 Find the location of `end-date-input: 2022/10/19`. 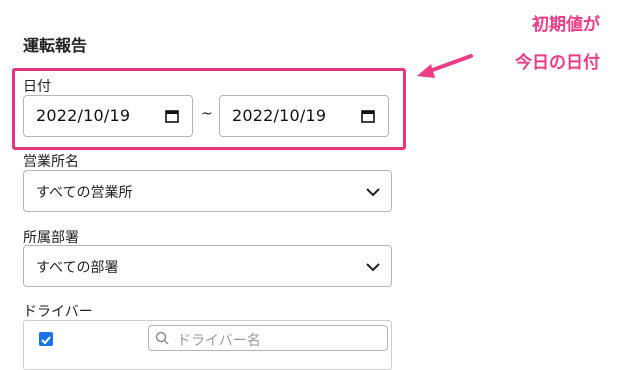

end-date-input: 2022/10/19 is located at coordinates (304, 116).